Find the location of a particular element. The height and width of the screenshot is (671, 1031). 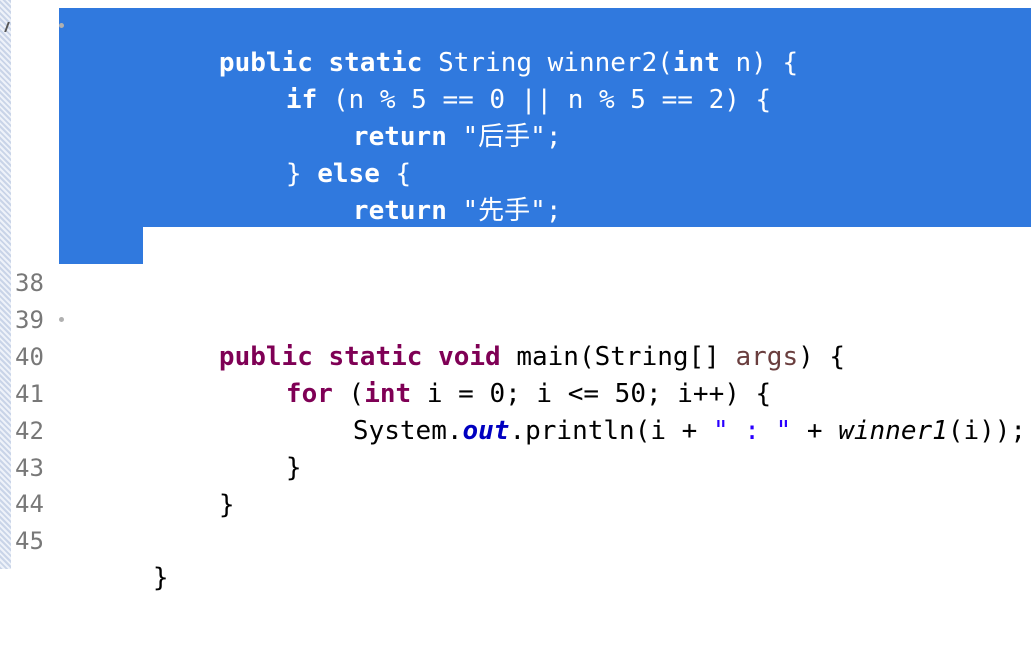

code-line: 35 return "先手"; is located at coordinates (521, 191).